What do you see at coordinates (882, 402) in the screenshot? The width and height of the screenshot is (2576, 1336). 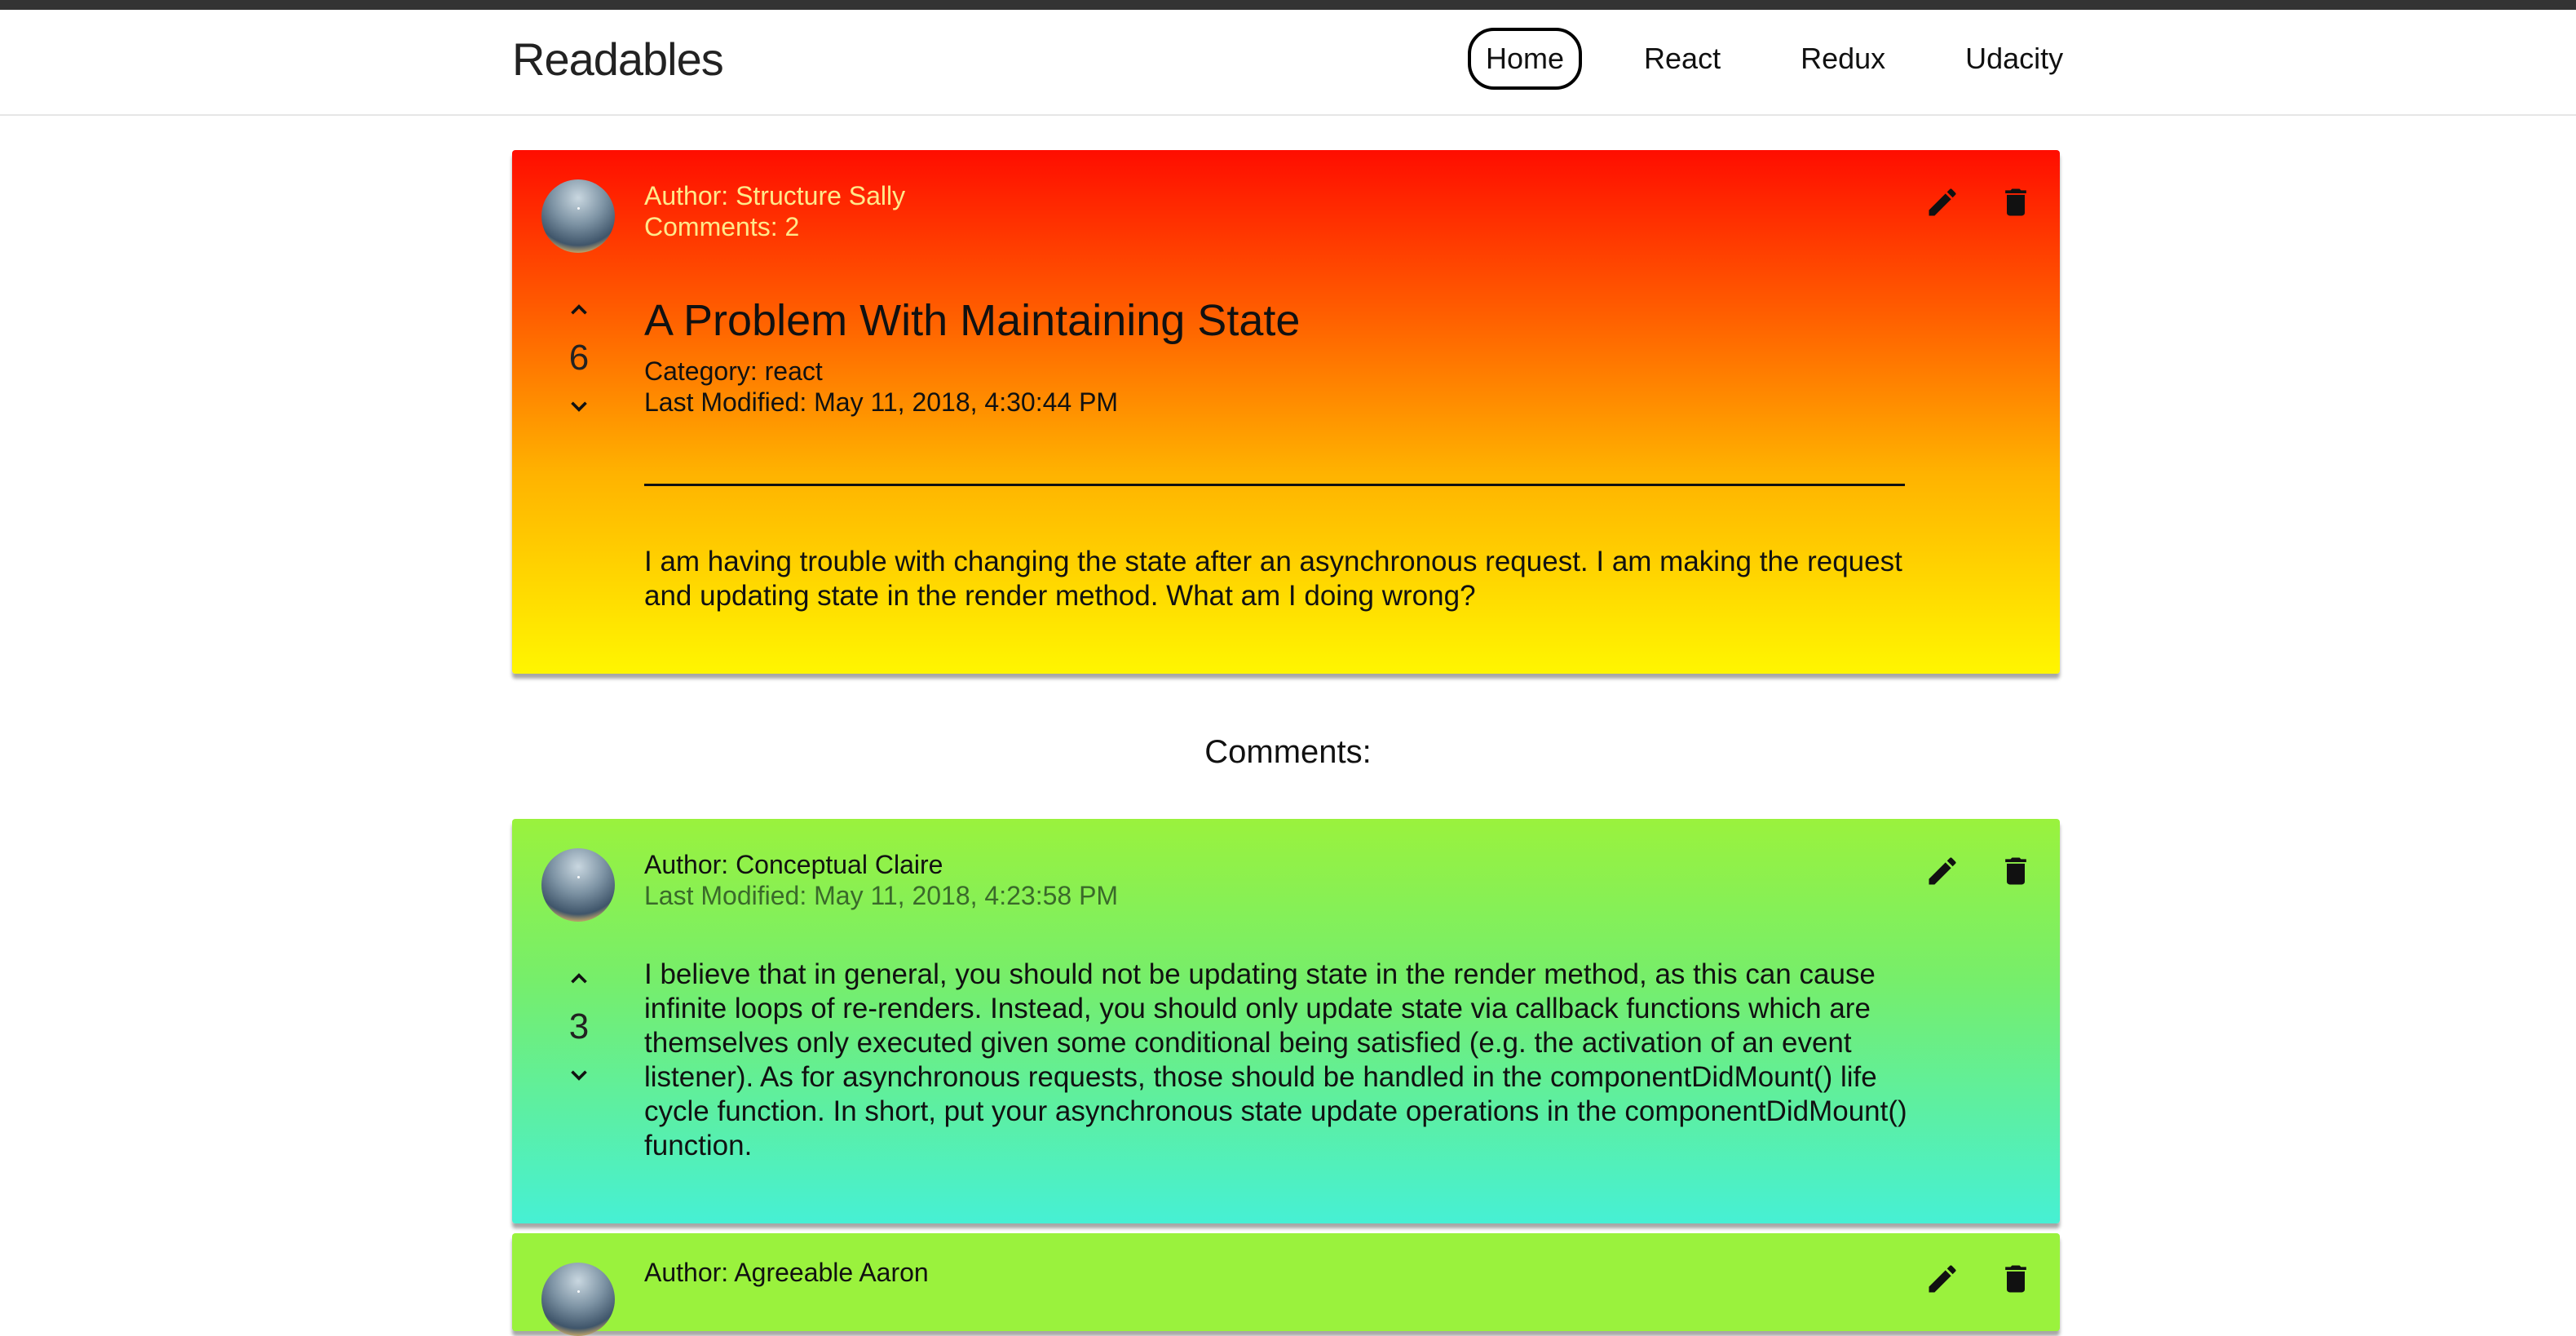 I see `post-last-modified: Last Modified: May 11, 2018, 4:30:44 PM` at bounding box center [882, 402].